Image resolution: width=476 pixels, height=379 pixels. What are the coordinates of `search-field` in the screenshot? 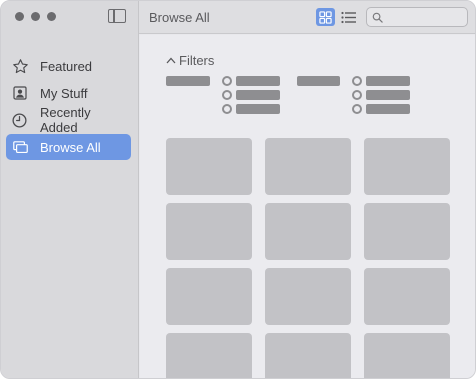 It's located at (417, 17).